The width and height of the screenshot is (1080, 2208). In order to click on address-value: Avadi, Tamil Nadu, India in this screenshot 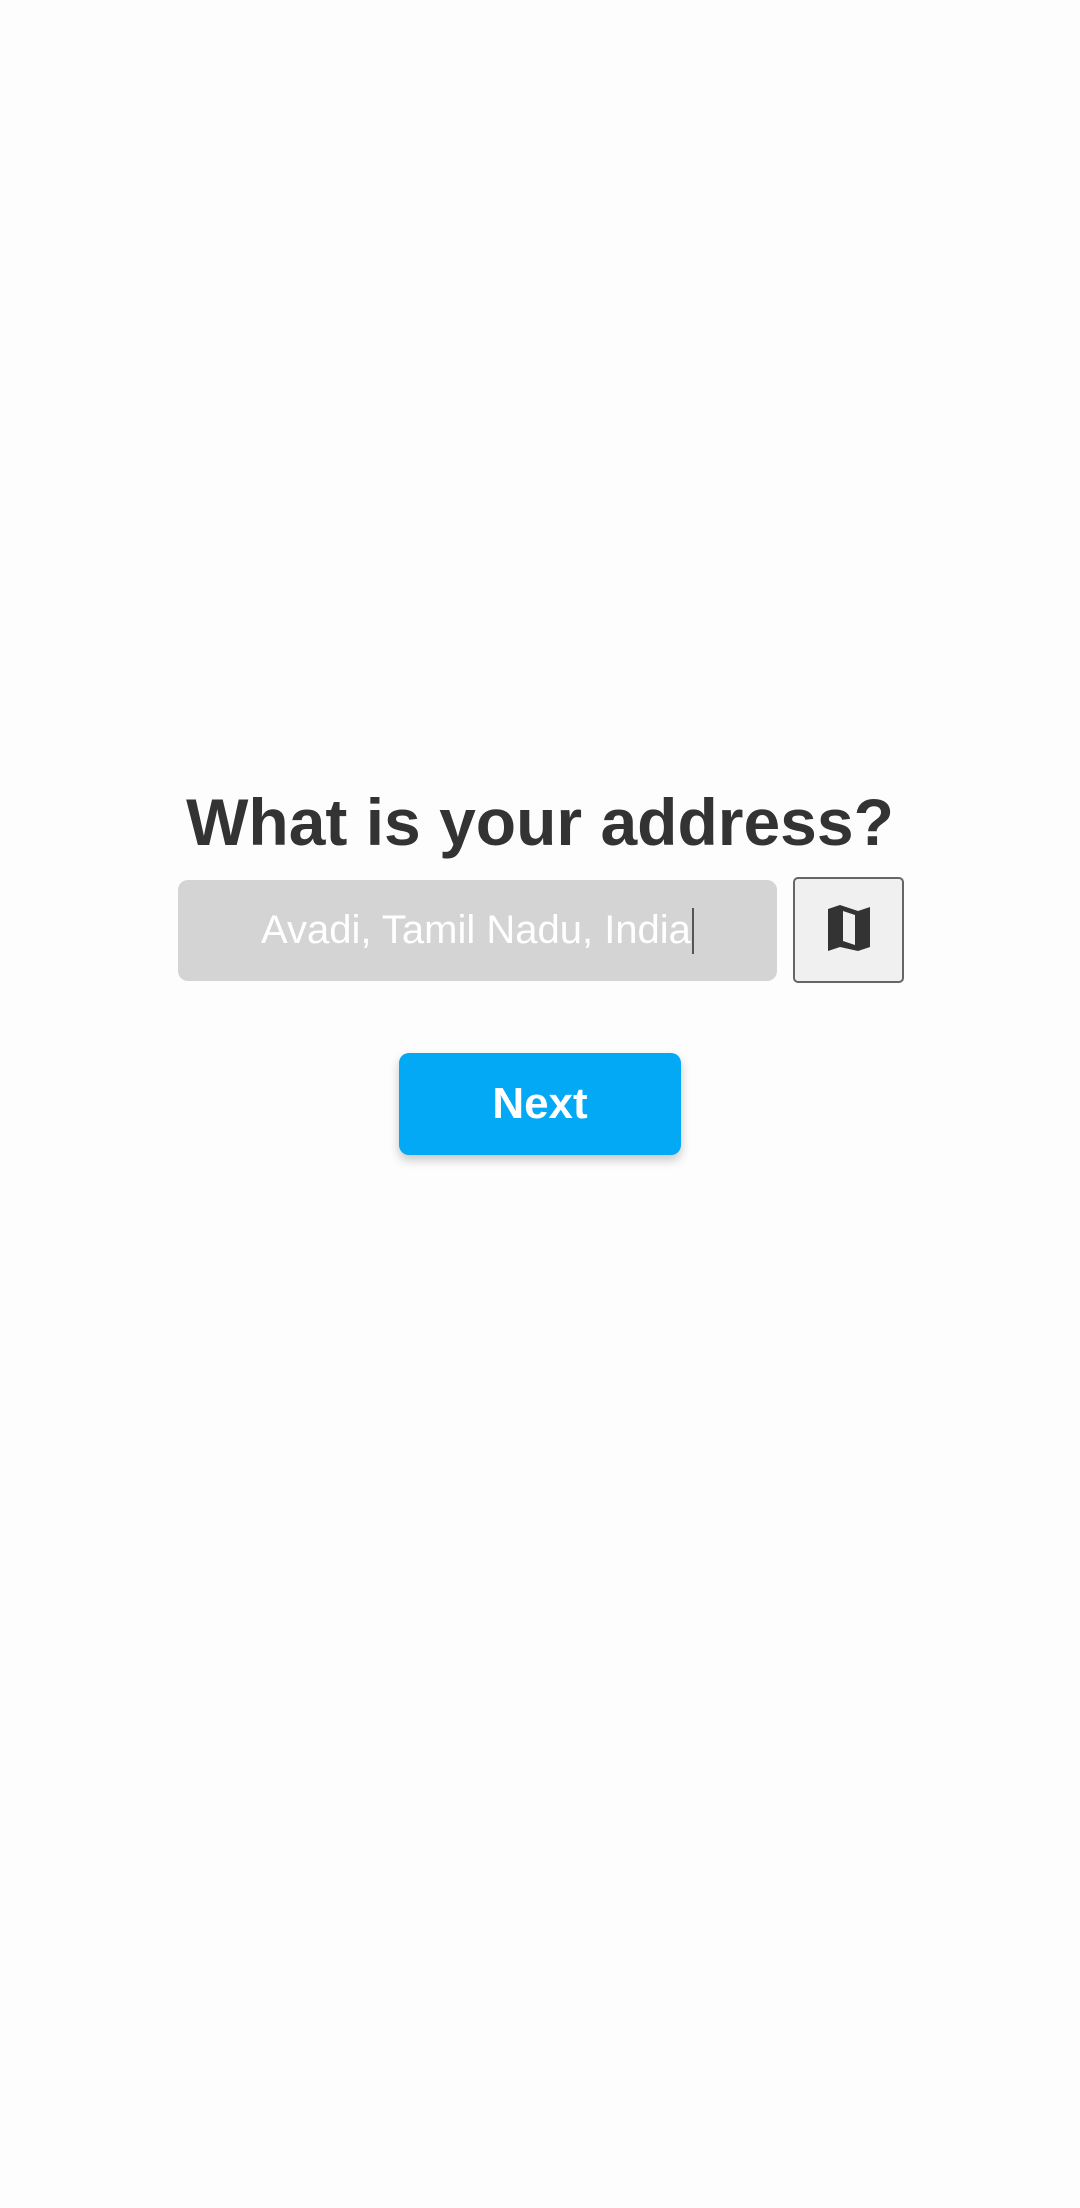, I will do `click(476, 930)`.